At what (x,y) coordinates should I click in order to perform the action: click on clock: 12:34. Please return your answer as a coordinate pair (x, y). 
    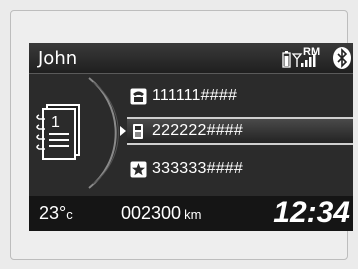
    Looking at the image, I should click on (311, 212).